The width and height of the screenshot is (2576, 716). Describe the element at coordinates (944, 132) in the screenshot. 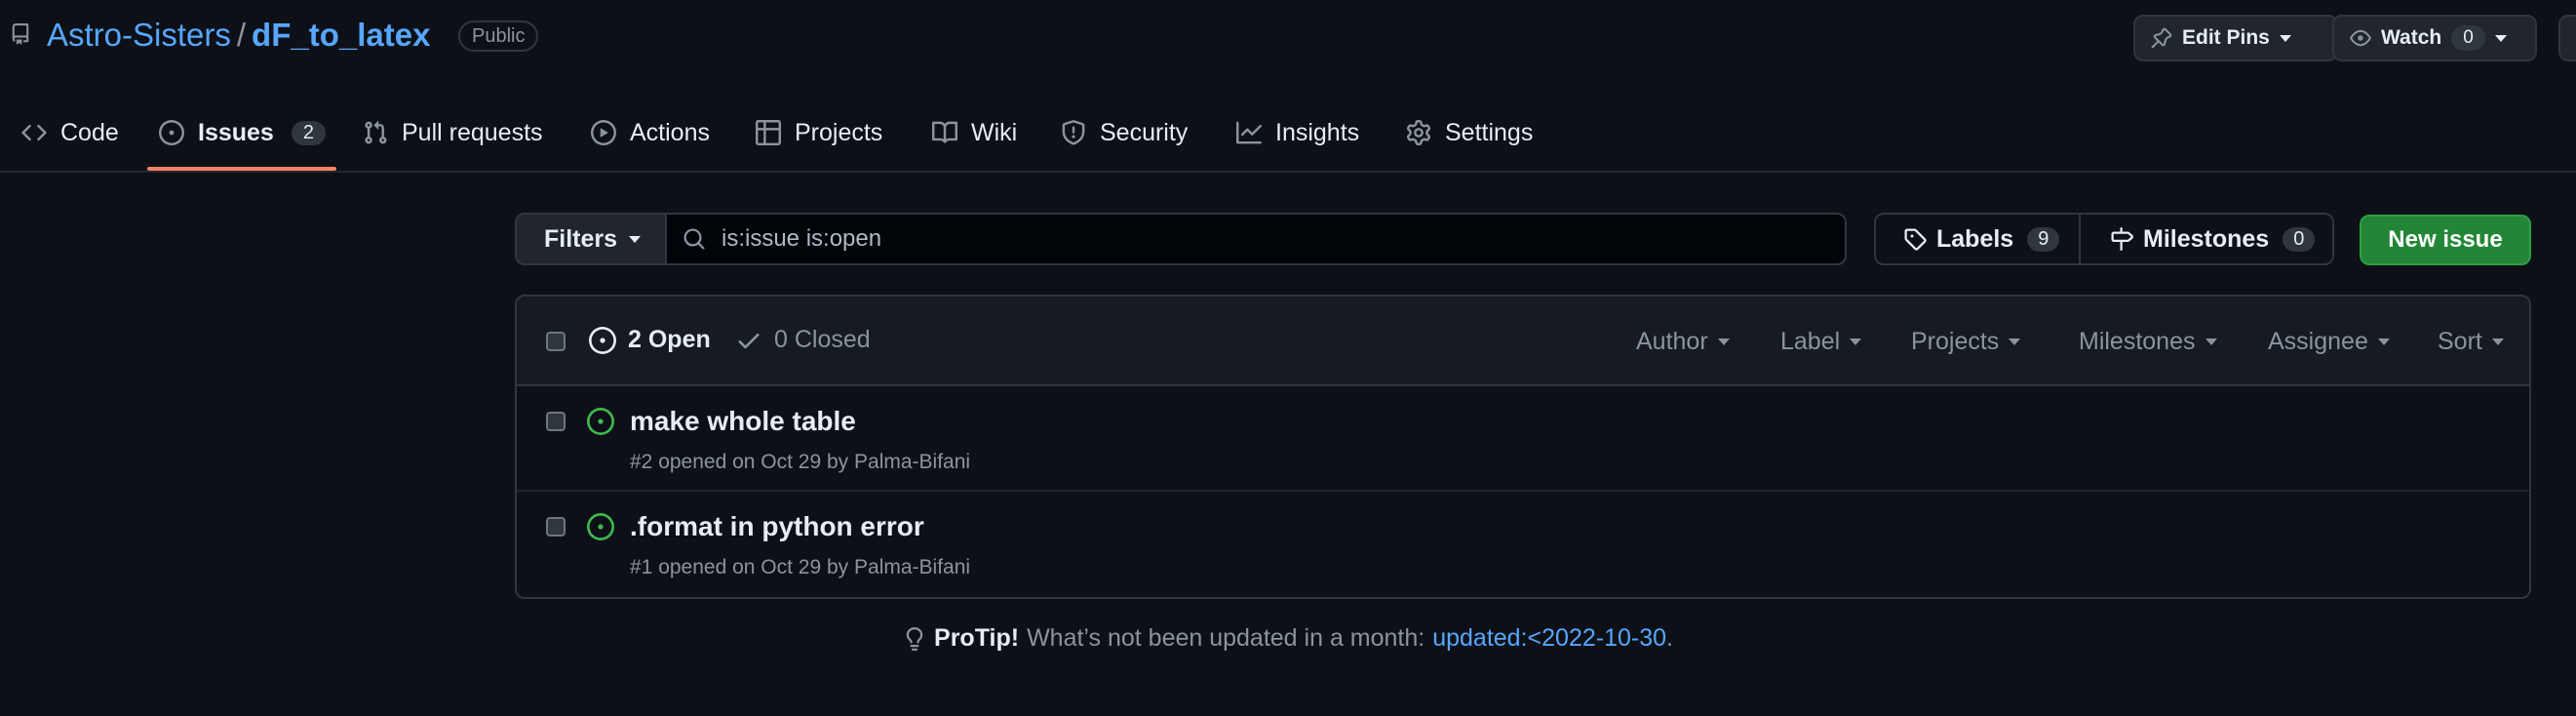

I see `book-icon` at that location.